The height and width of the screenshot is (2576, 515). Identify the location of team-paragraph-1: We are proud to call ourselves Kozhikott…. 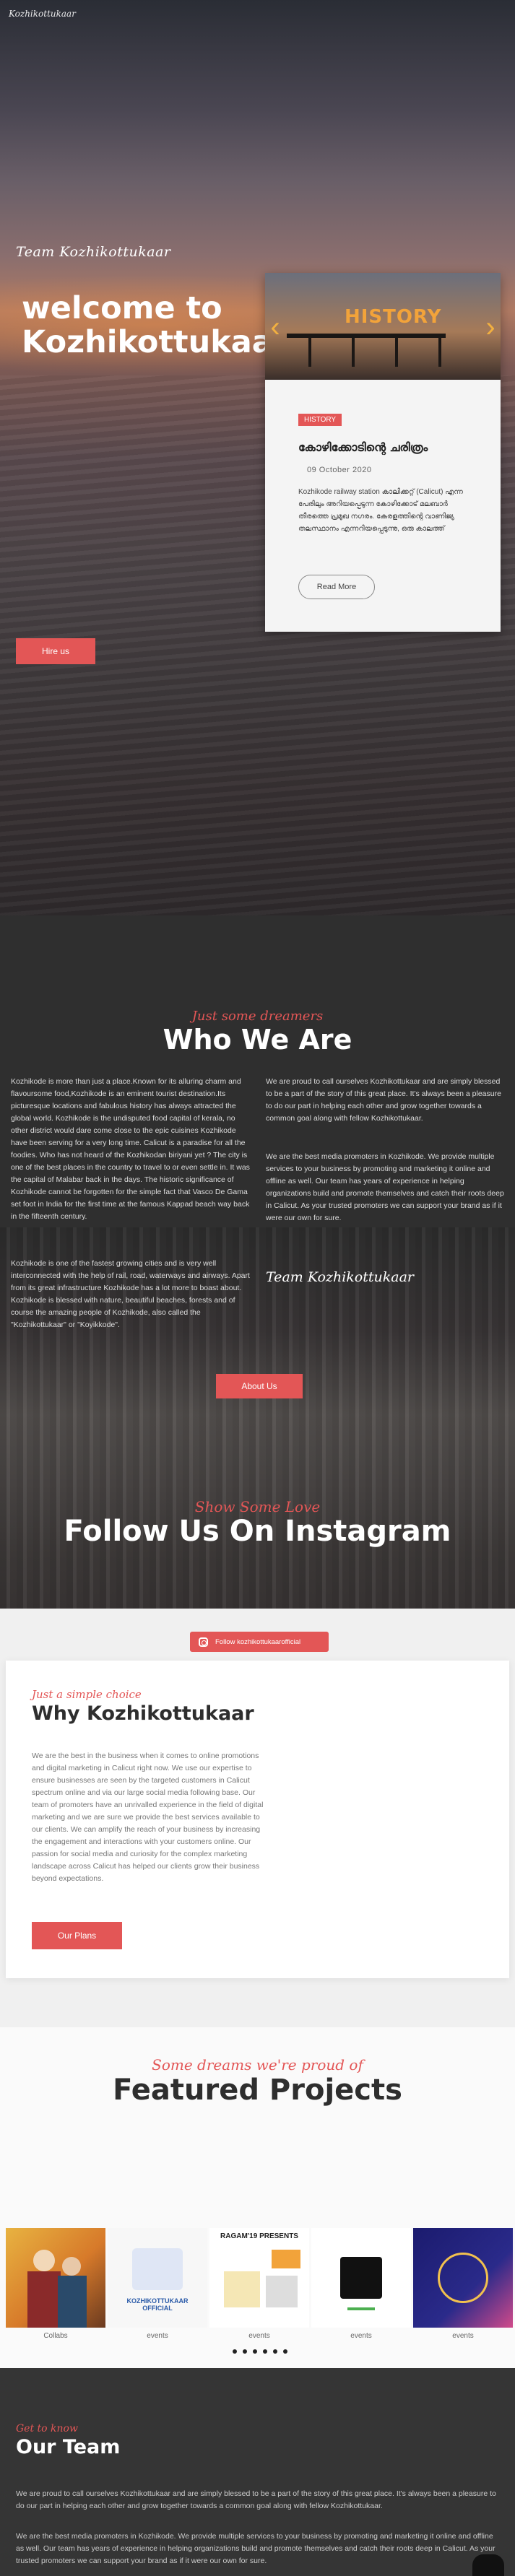
(256, 2499).